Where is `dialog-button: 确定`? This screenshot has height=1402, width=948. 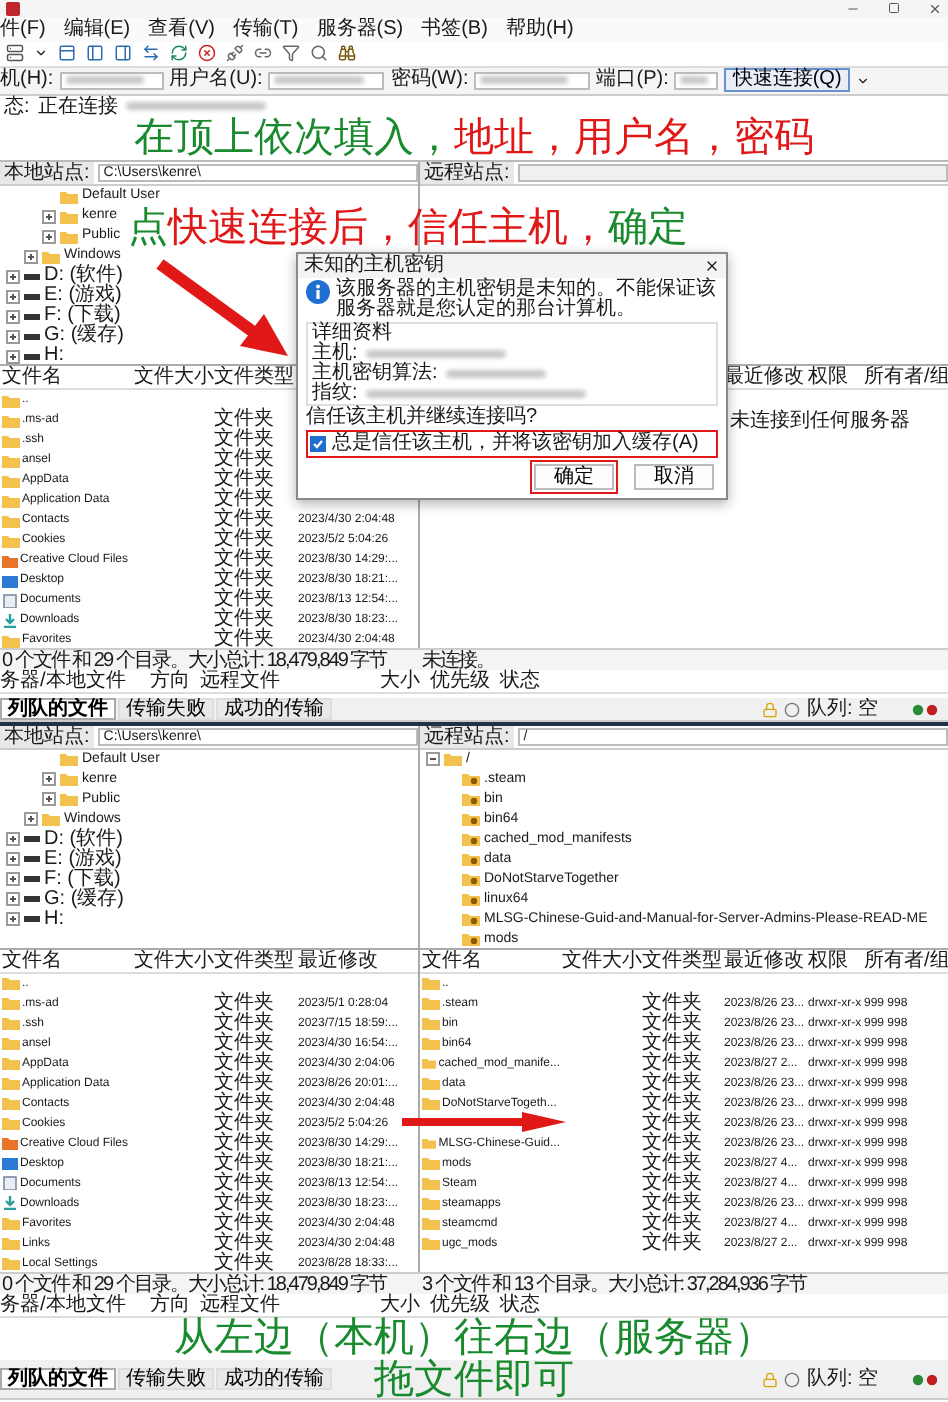 dialog-button: 确定 is located at coordinates (574, 477).